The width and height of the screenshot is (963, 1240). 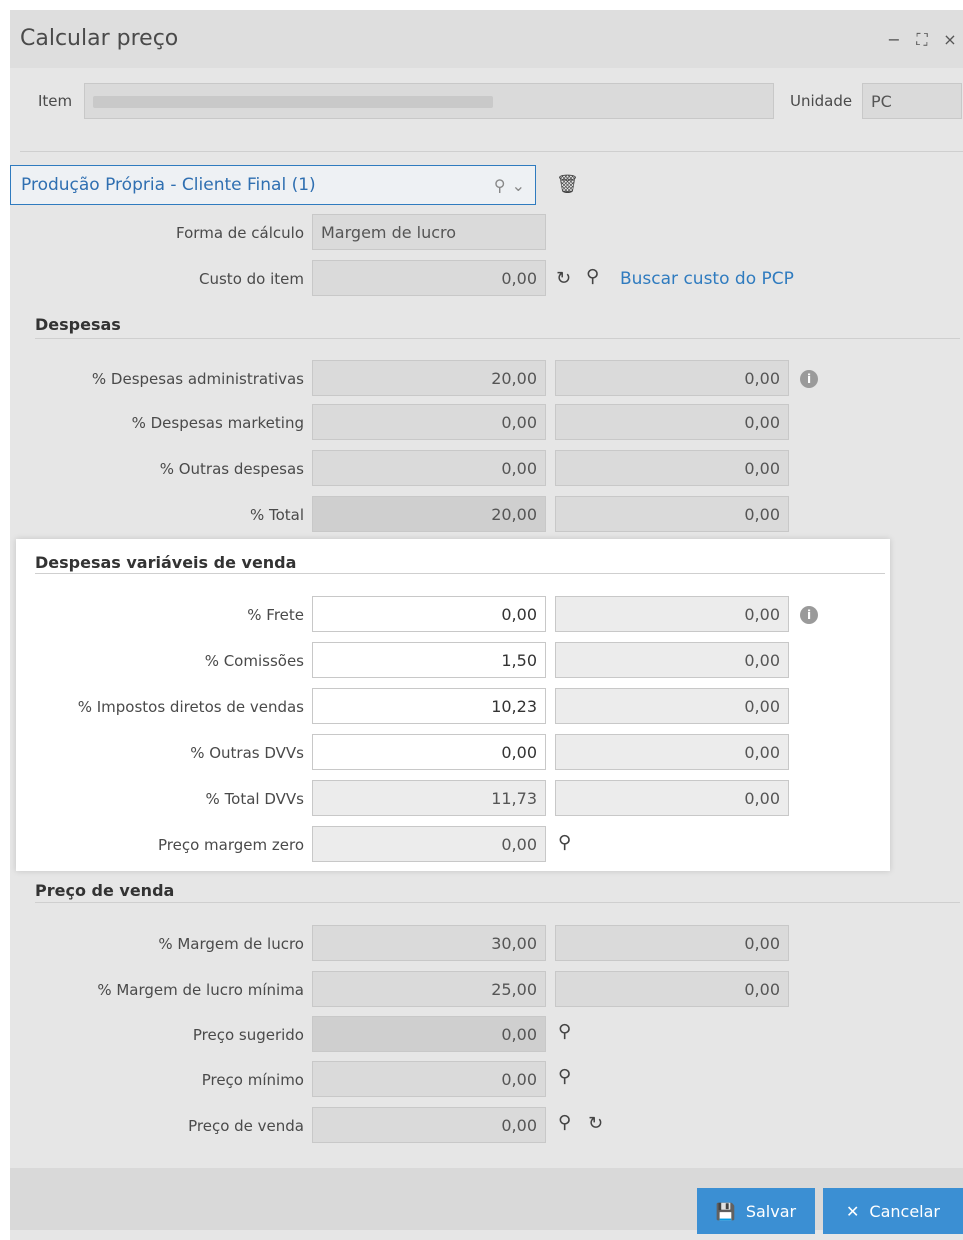 I want to click on close-icon: ×, so click(x=950, y=40).